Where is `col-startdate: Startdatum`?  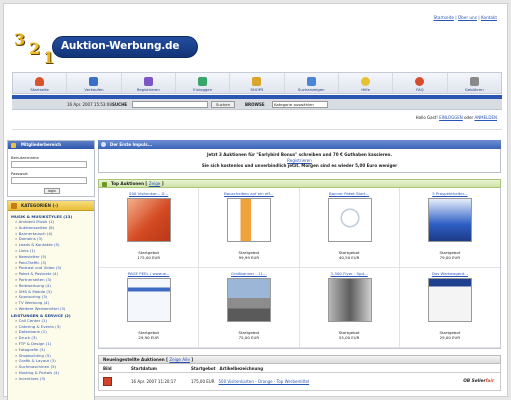 col-startdate: Startdatum is located at coordinates (144, 368).